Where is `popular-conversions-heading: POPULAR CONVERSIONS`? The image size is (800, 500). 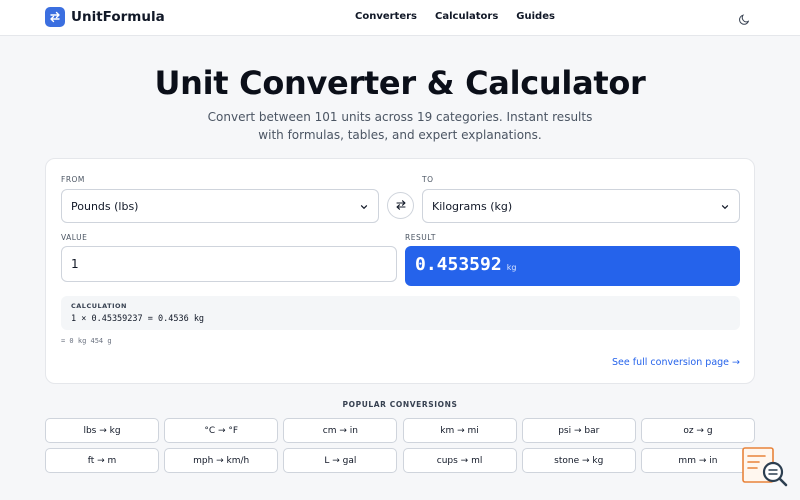 popular-conversions-heading: POPULAR CONVERSIONS is located at coordinates (400, 404).